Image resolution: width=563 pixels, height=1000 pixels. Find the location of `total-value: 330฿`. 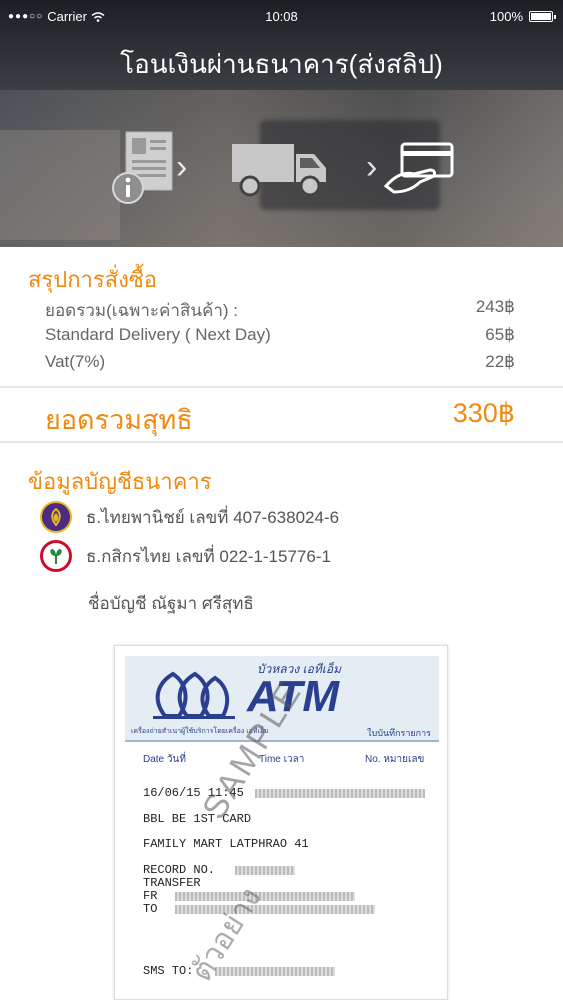

total-value: 330฿ is located at coordinates (483, 413).